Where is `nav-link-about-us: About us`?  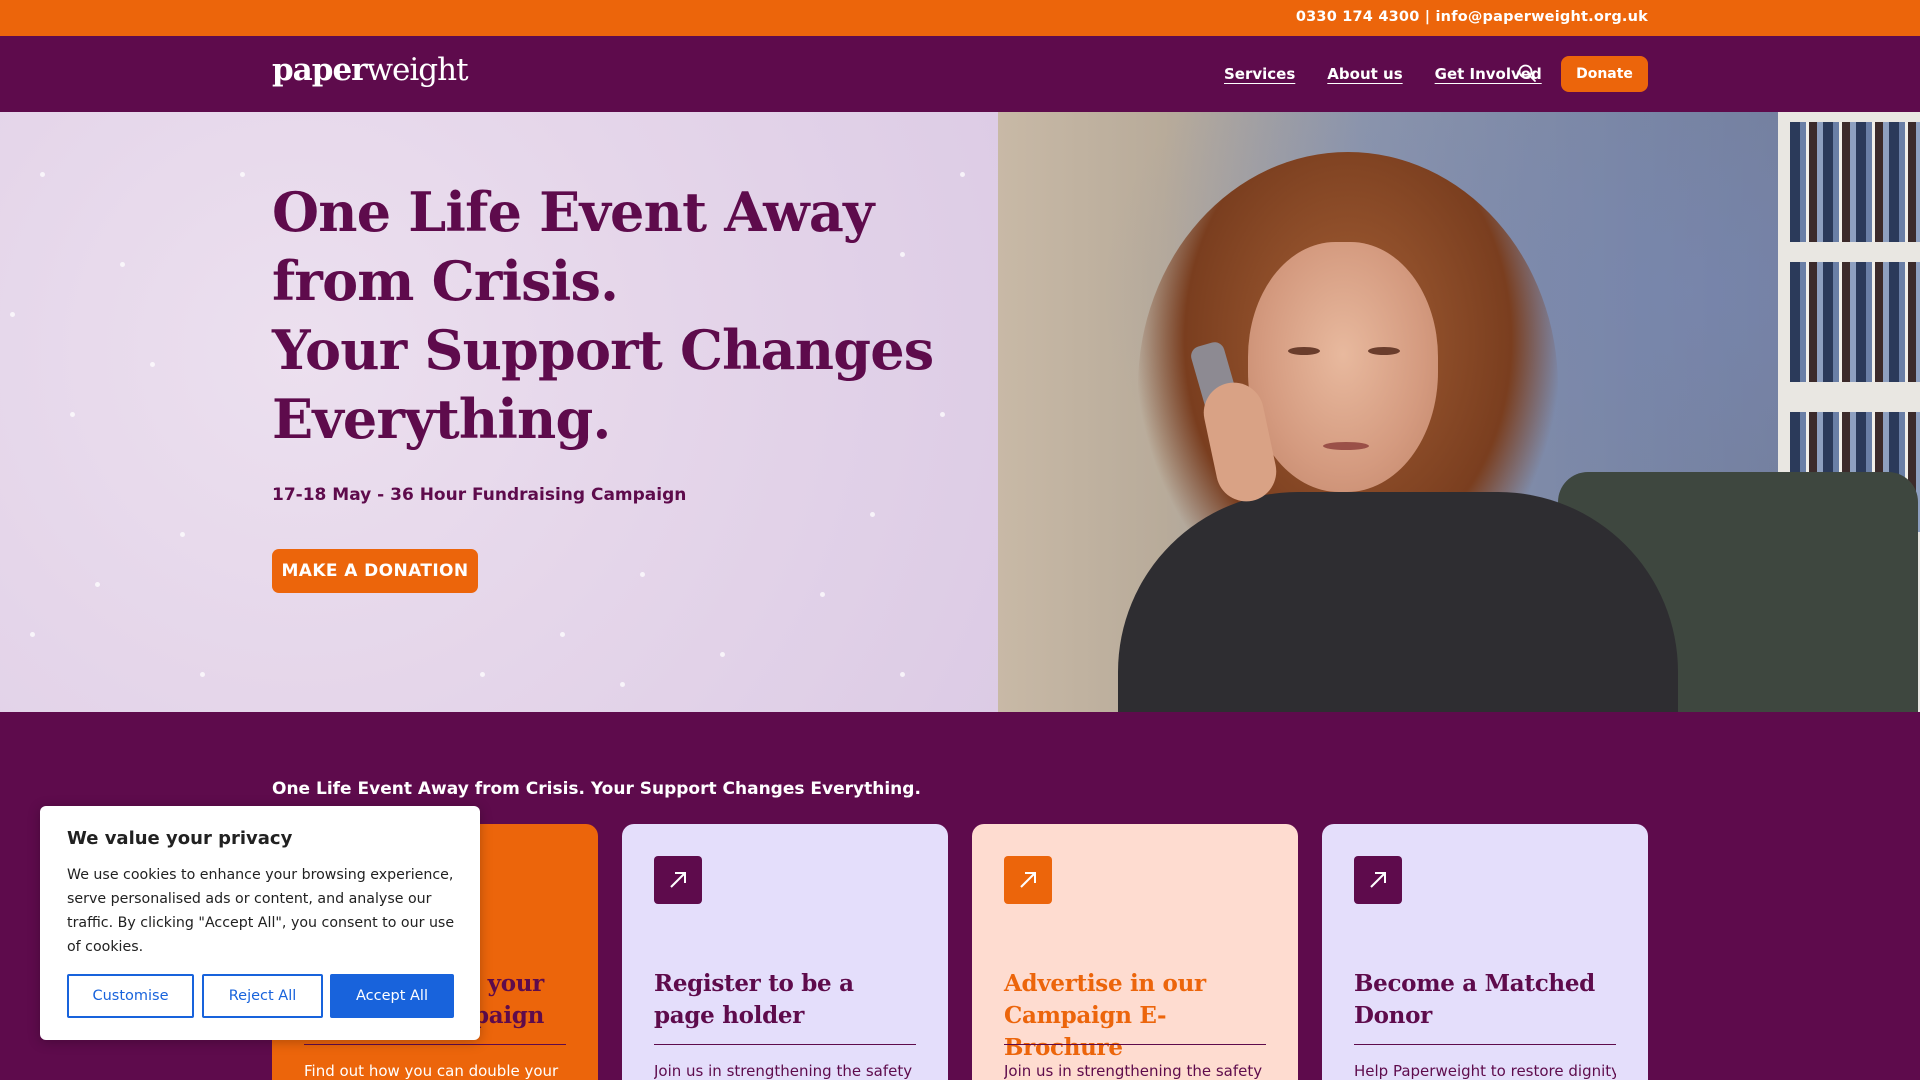 nav-link-about-us: About us is located at coordinates (1364, 74).